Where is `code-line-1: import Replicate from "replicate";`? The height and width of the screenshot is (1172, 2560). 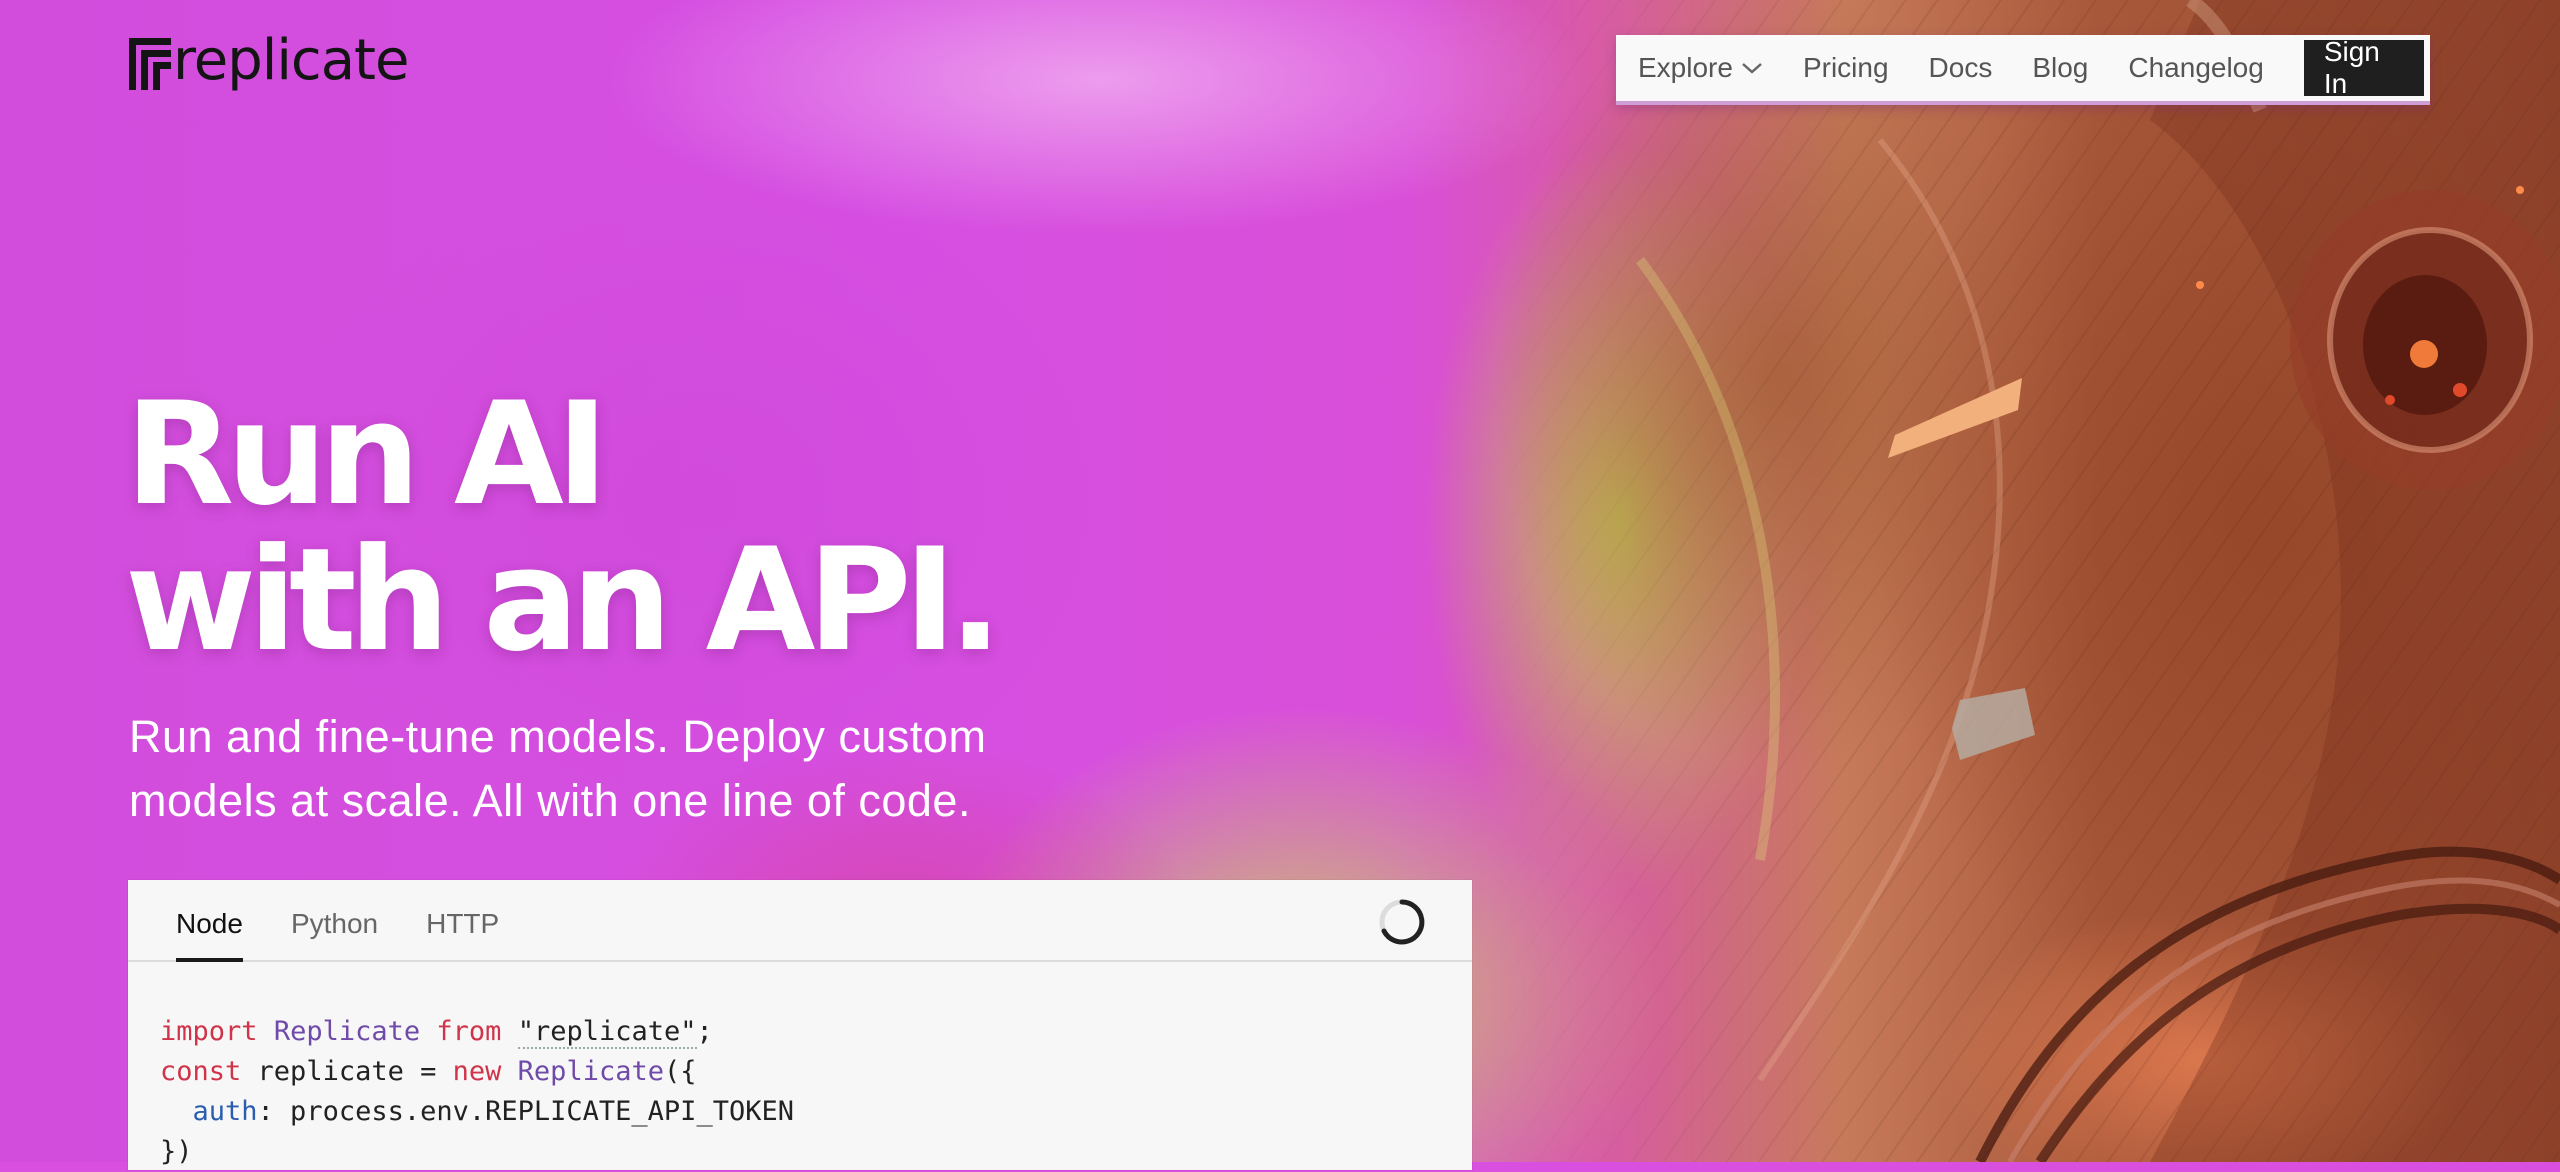 code-line-1: import Replicate from "replicate"; is located at coordinates (816, 1032).